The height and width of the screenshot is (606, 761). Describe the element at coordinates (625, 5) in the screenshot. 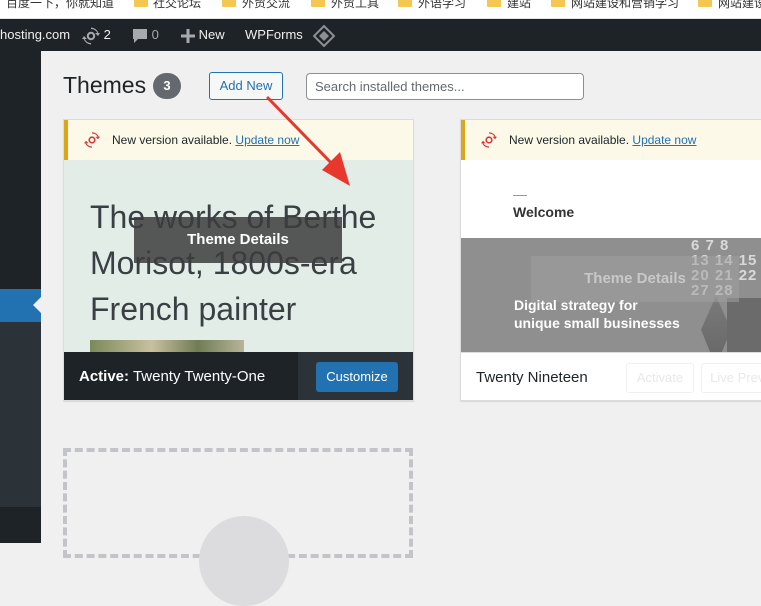

I see `bookmark-folder: 网站建设和营销学习` at that location.